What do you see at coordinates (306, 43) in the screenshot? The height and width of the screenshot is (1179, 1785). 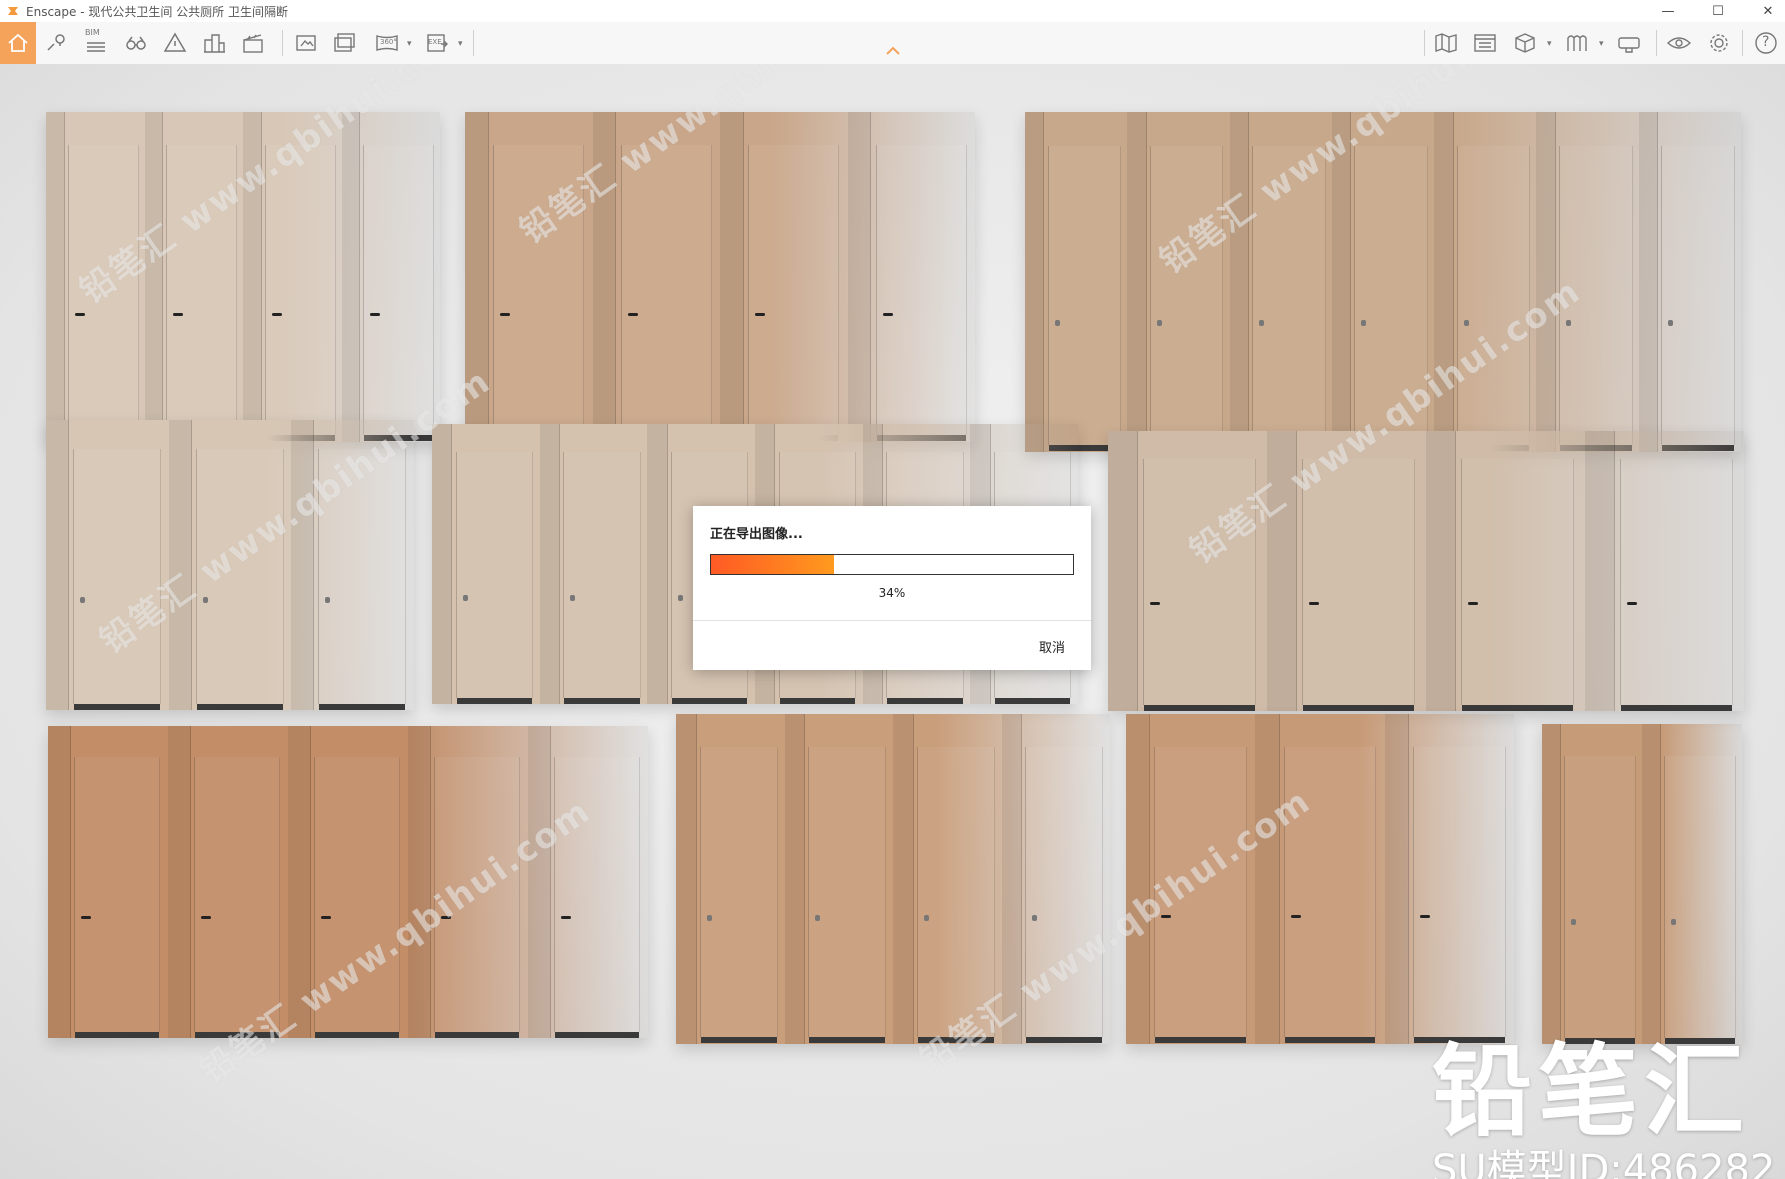 I see `screenshot-button` at bounding box center [306, 43].